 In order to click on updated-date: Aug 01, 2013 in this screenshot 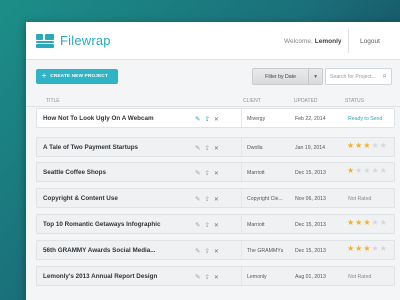, I will do `click(310, 277)`.